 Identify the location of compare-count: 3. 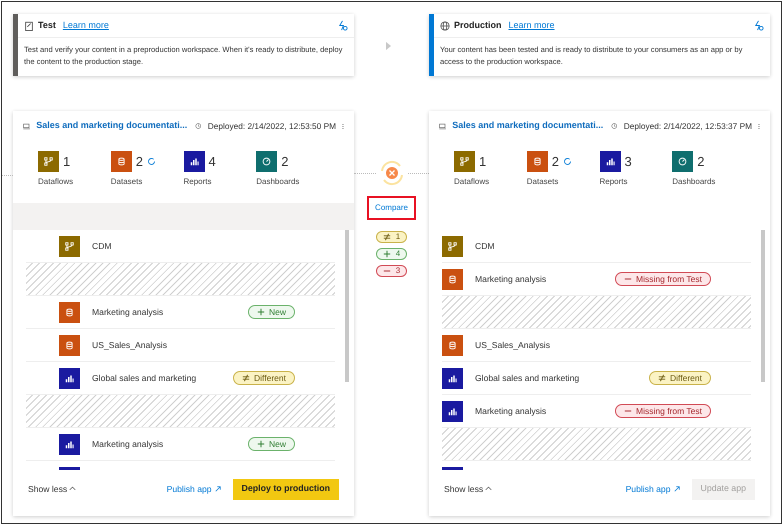
(391, 271).